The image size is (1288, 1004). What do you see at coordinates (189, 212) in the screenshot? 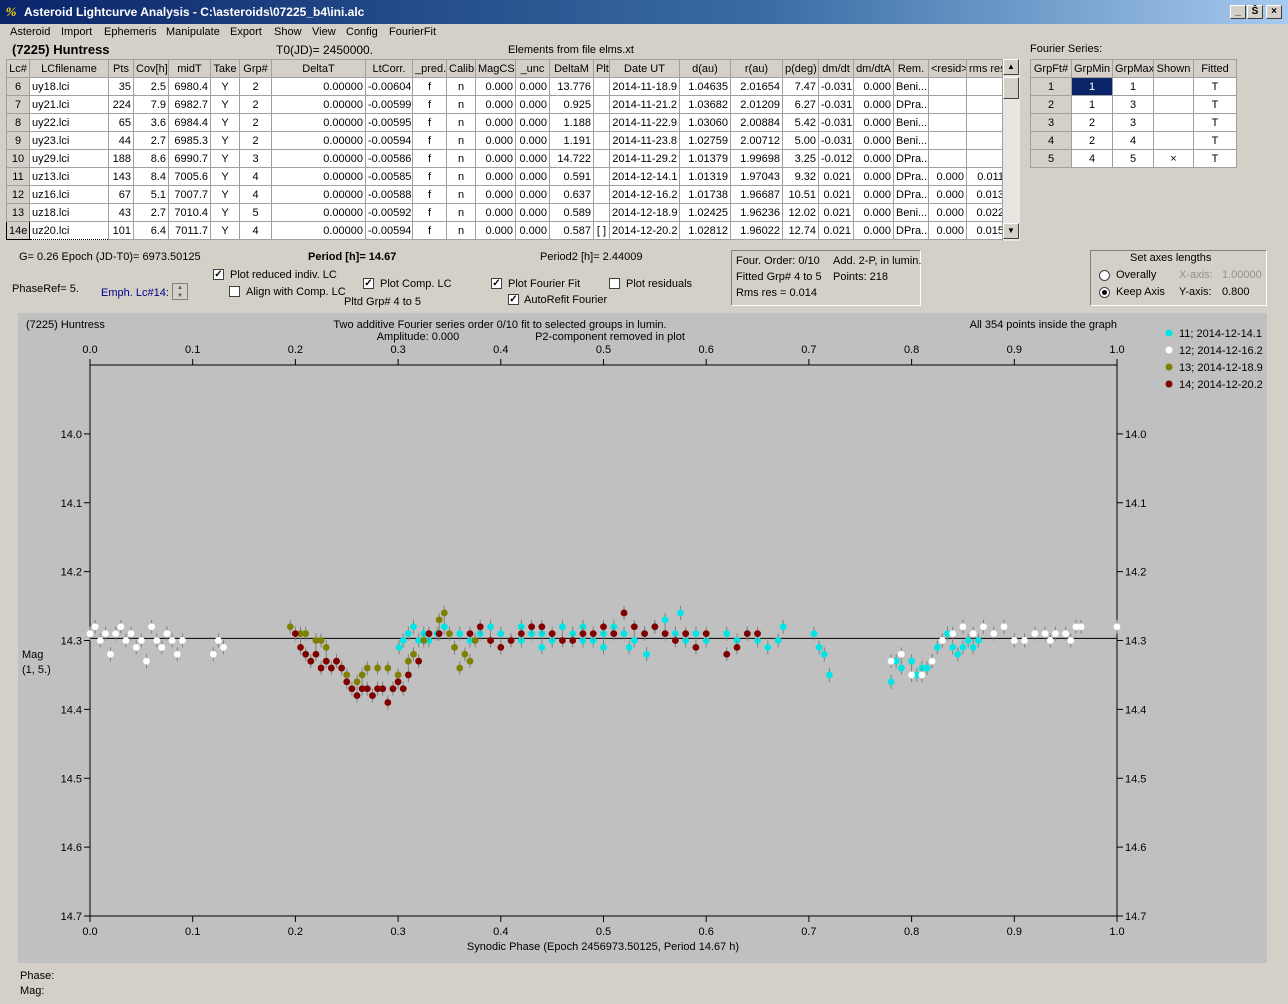
I see `lc-cell: 7010.4` at bounding box center [189, 212].